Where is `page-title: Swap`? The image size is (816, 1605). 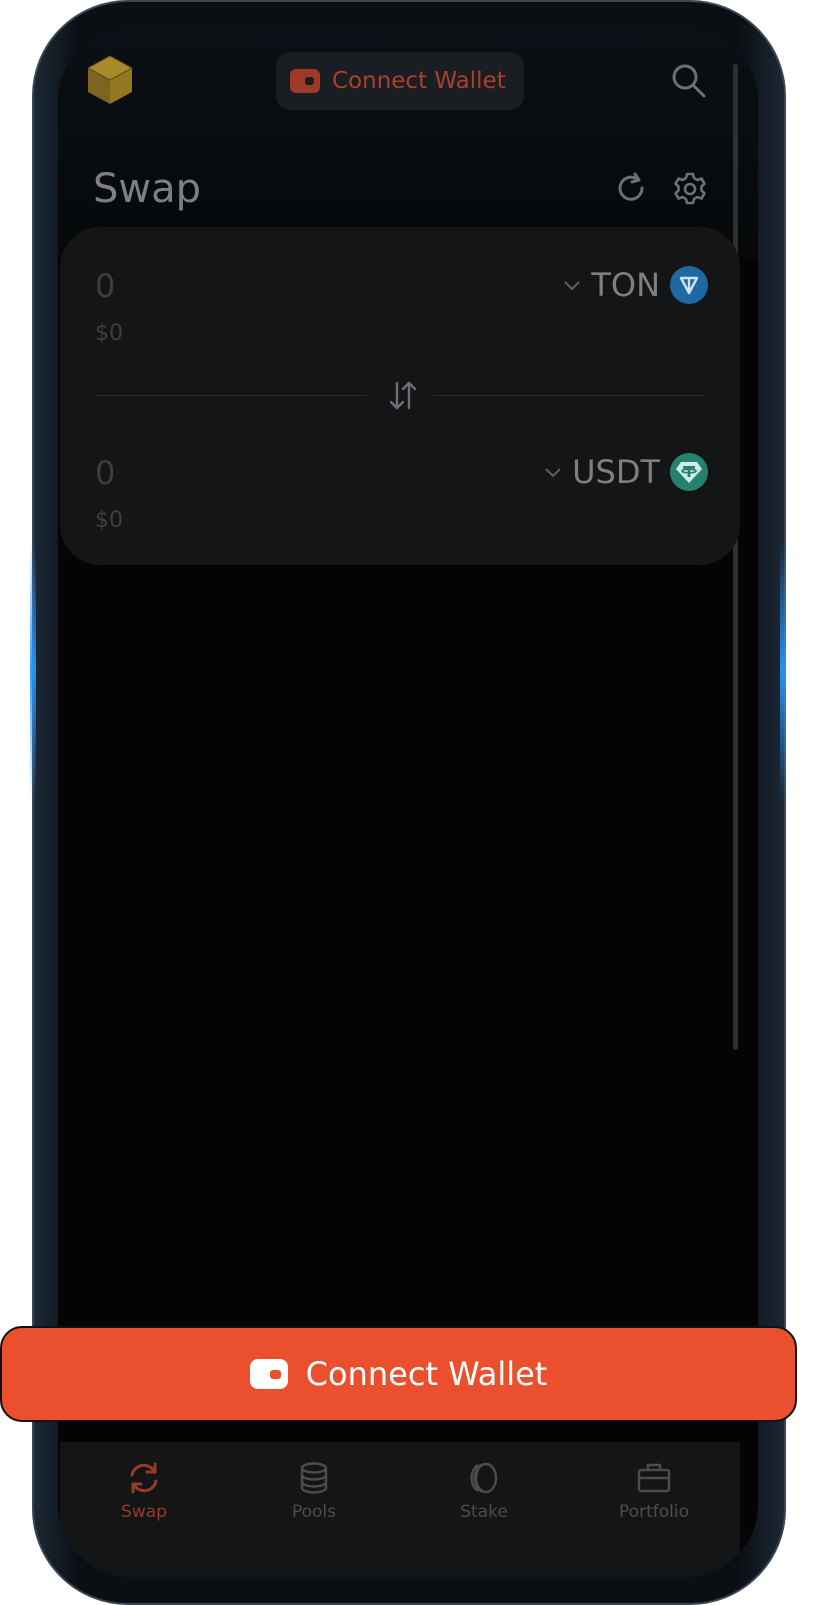 page-title: Swap is located at coordinates (147, 189).